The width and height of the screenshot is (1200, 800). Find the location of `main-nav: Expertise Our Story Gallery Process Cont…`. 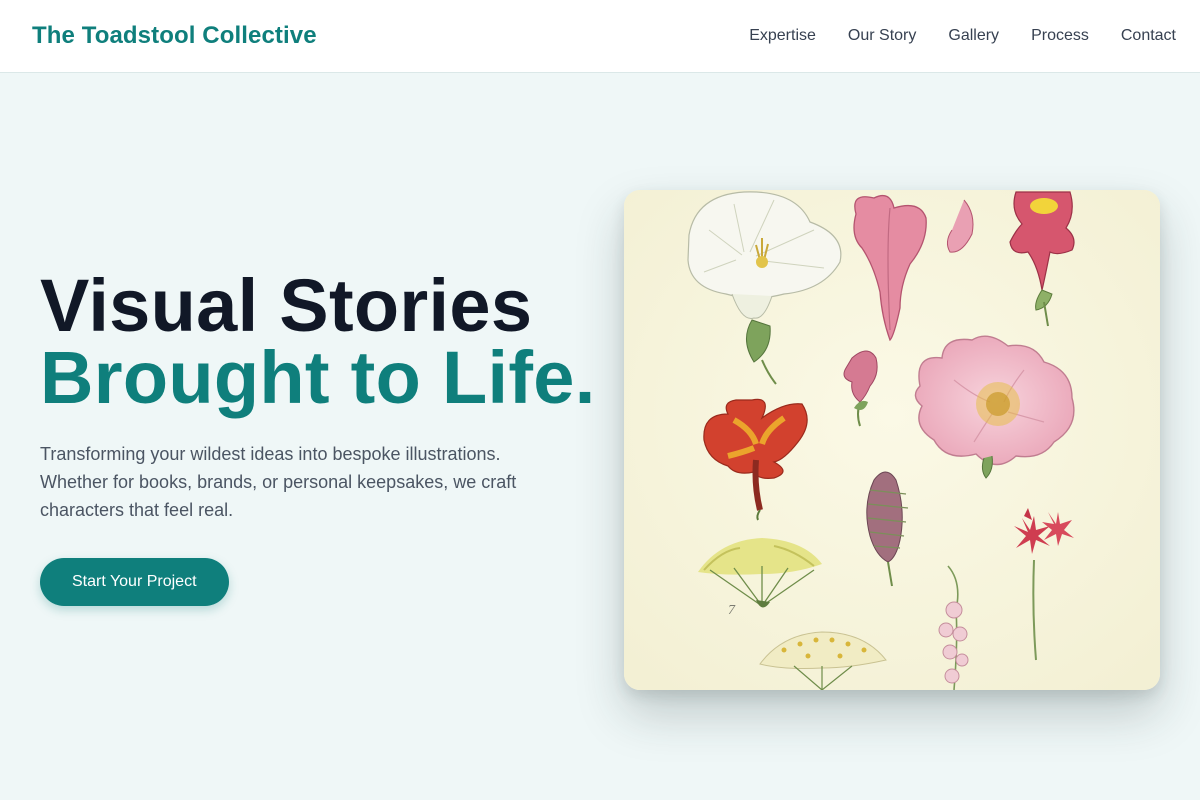

main-nav: Expertise Our Story Gallery Process Cont… is located at coordinates (962, 36).